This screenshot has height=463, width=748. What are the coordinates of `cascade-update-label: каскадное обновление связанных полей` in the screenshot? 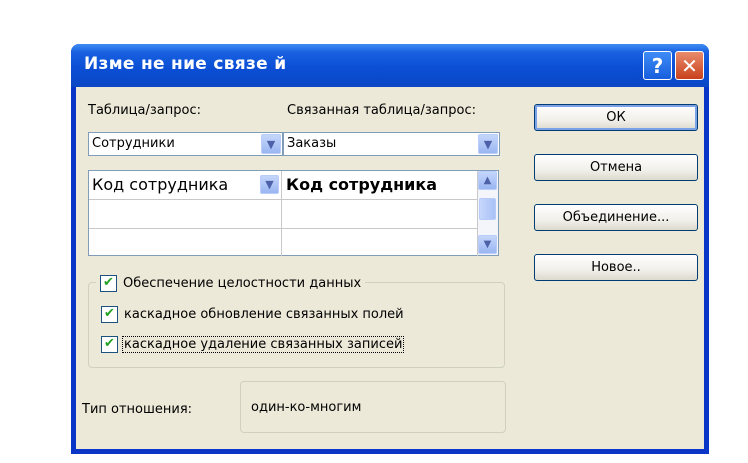 It's located at (264, 314).